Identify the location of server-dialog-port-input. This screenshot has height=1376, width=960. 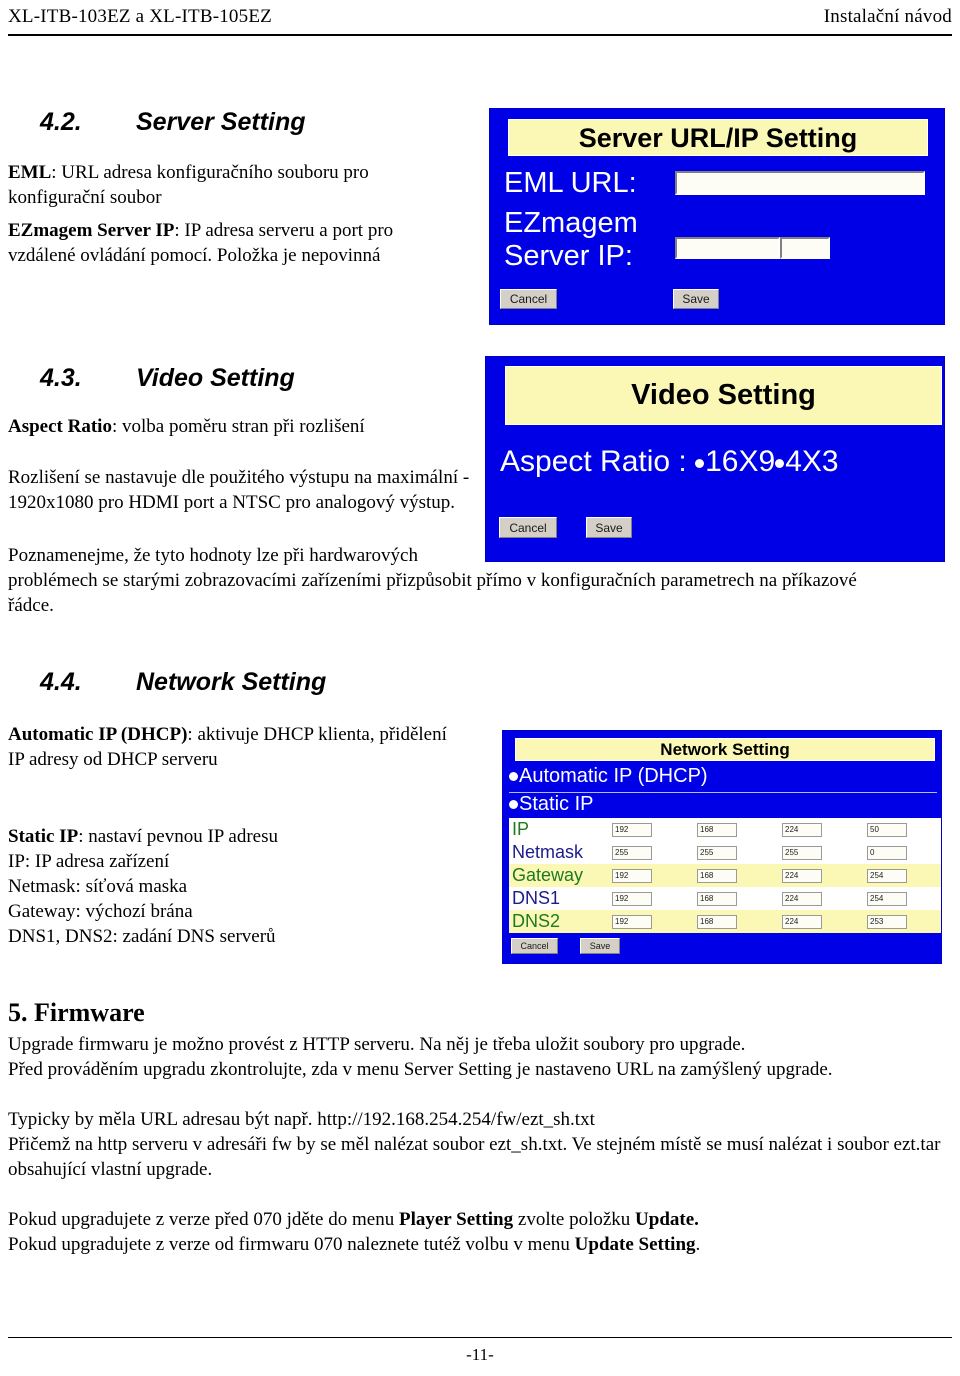
(805, 248).